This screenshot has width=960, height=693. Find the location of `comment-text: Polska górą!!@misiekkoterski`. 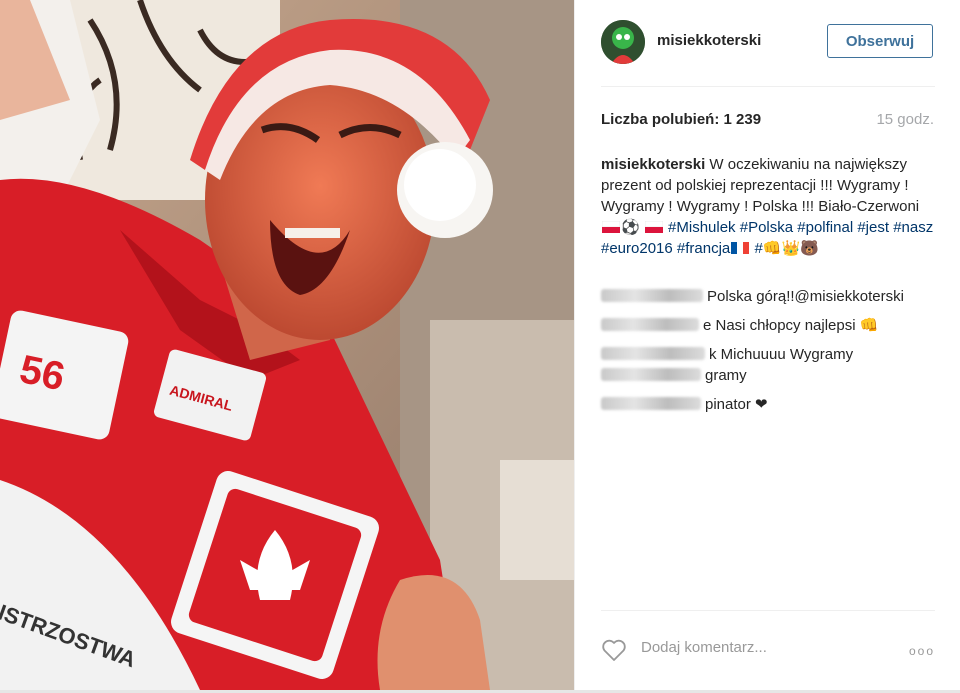

comment-text: Polska górą!!@misiekkoterski is located at coordinates (805, 296).